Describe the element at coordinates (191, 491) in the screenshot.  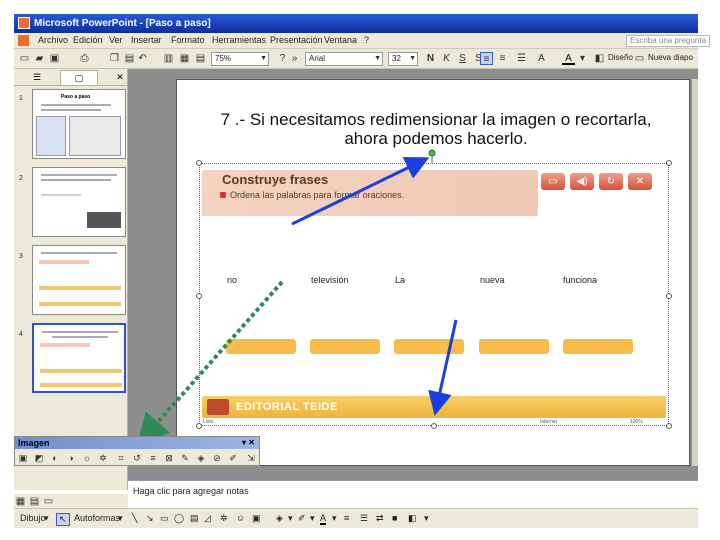
I see `notes-placeholder: Haga clic para agregar notas` at that location.